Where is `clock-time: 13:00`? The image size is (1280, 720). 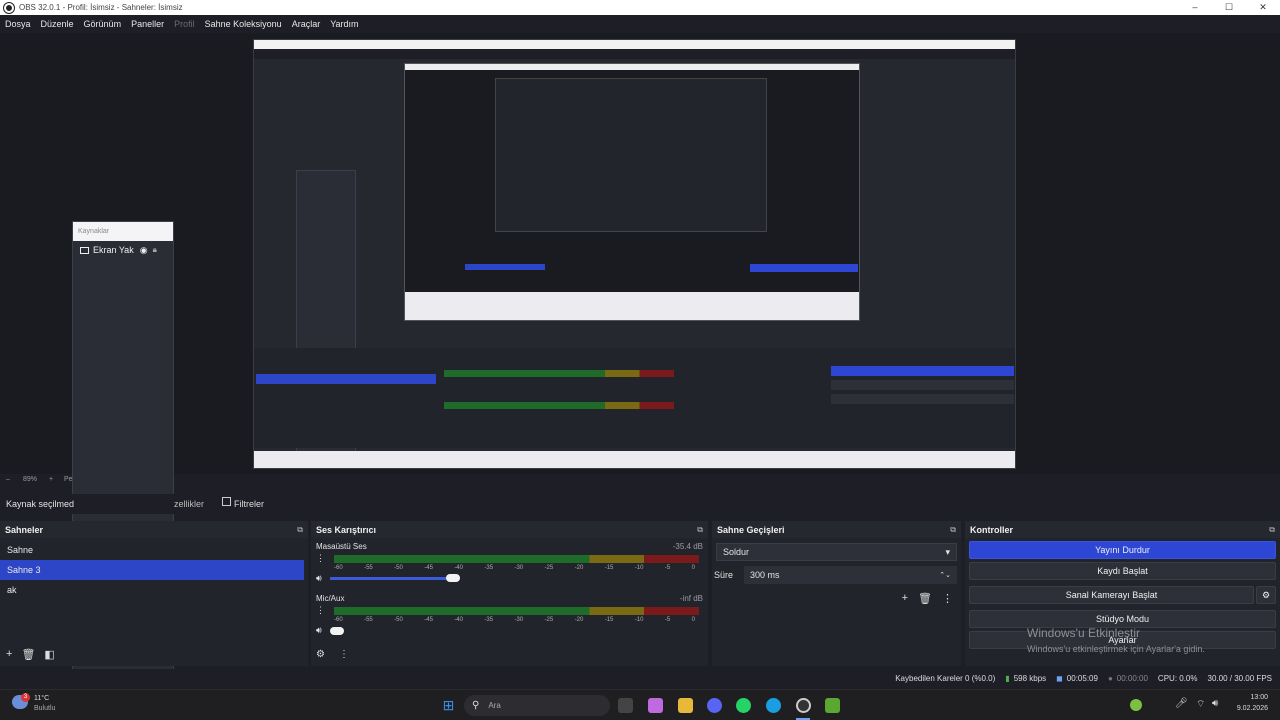 clock-time: 13:00 is located at coordinates (1250, 697).